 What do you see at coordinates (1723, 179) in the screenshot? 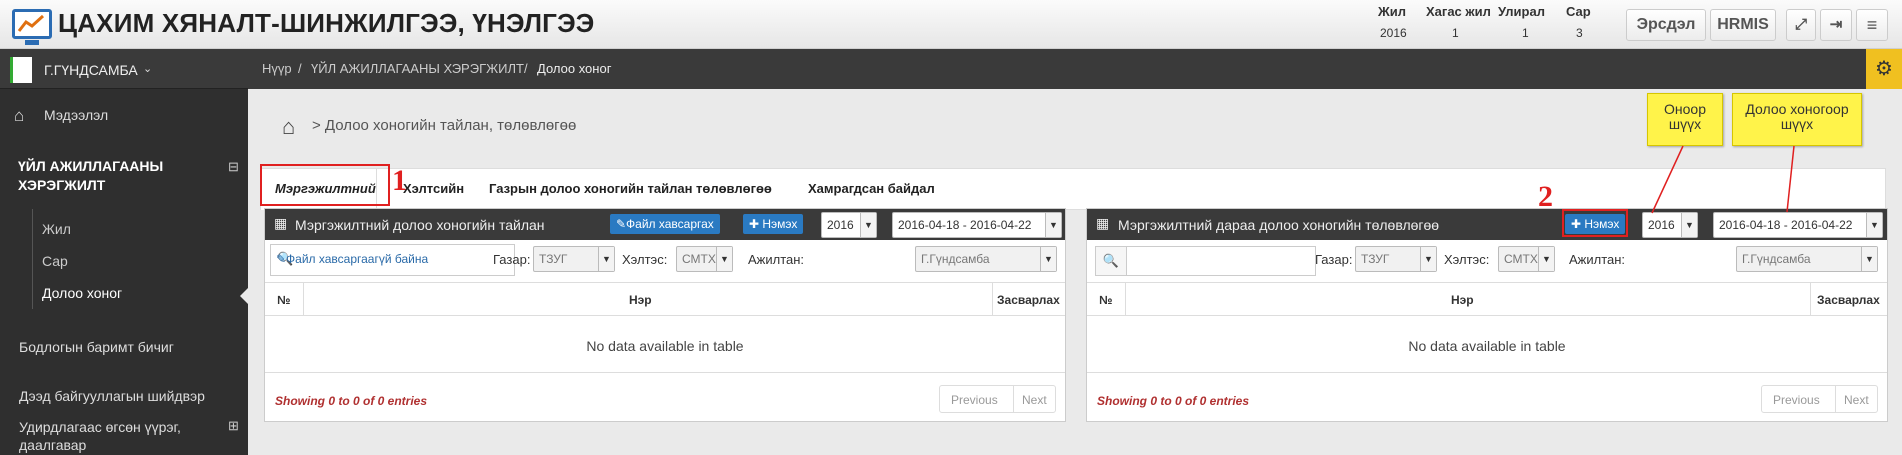
I see `annotation-arrows` at bounding box center [1723, 179].